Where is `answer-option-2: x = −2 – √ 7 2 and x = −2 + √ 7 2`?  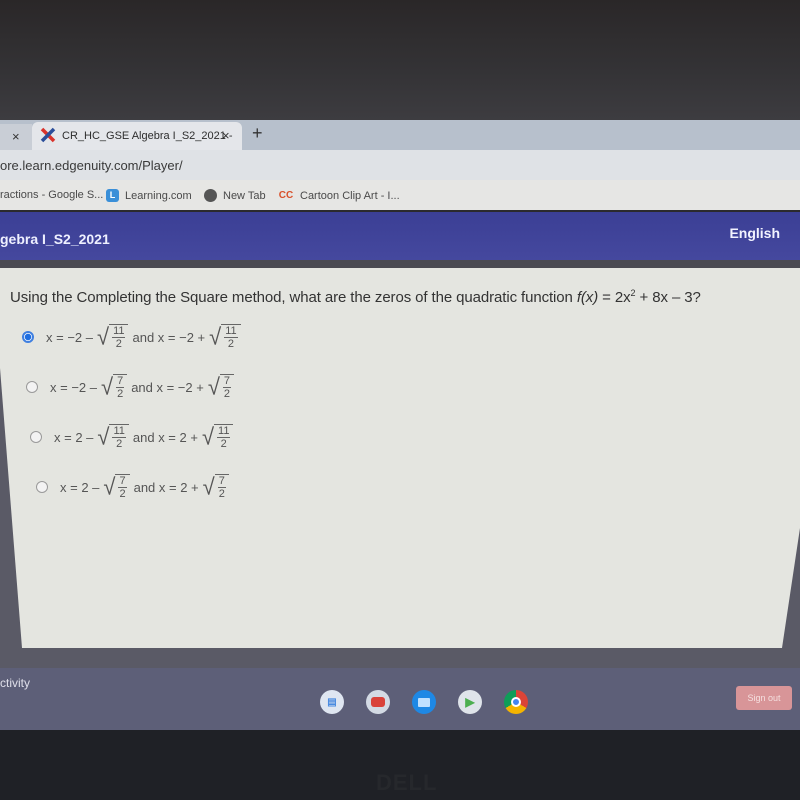 answer-option-2: x = −2 – √ 7 2 and x = −2 + √ 7 2 is located at coordinates (132, 387).